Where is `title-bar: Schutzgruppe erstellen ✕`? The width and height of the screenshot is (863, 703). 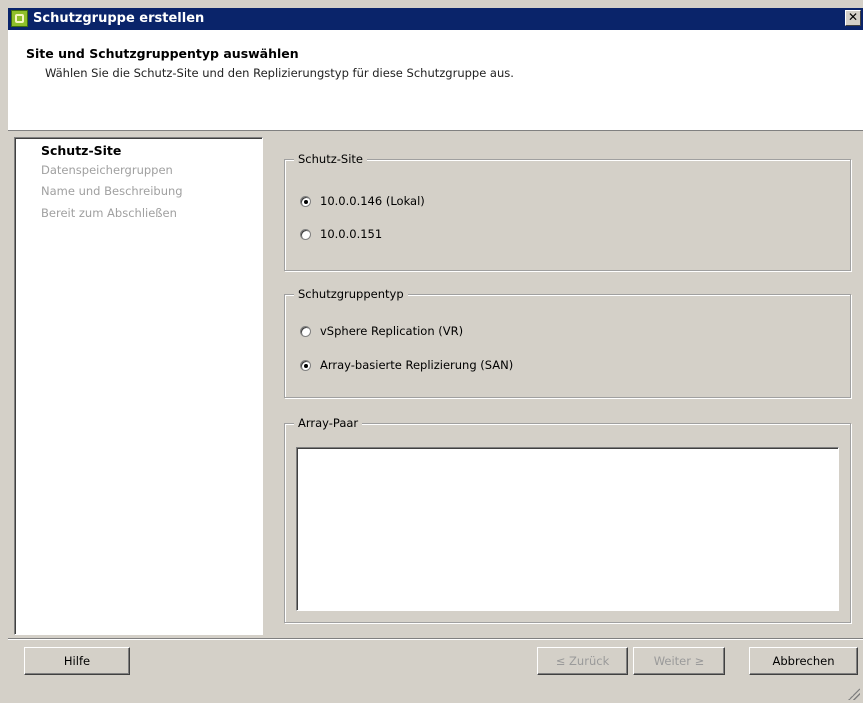 title-bar: Schutzgruppe erstellen ✕ is located at coordinates (435, 19).